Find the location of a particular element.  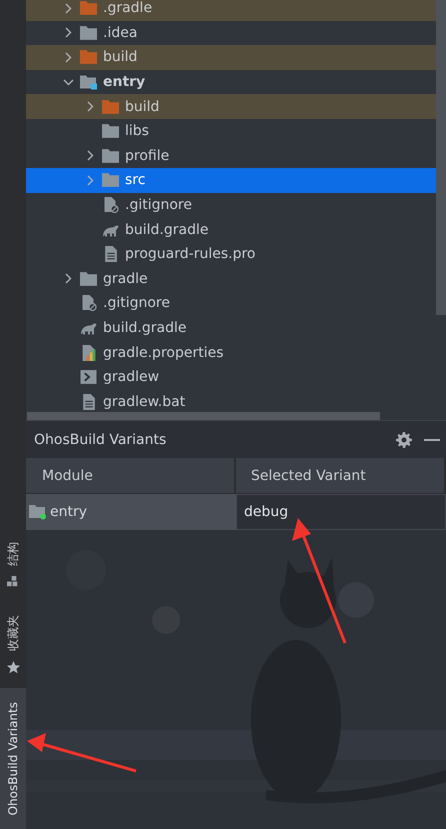

minimize-icon is located at coordinates (432, 440).